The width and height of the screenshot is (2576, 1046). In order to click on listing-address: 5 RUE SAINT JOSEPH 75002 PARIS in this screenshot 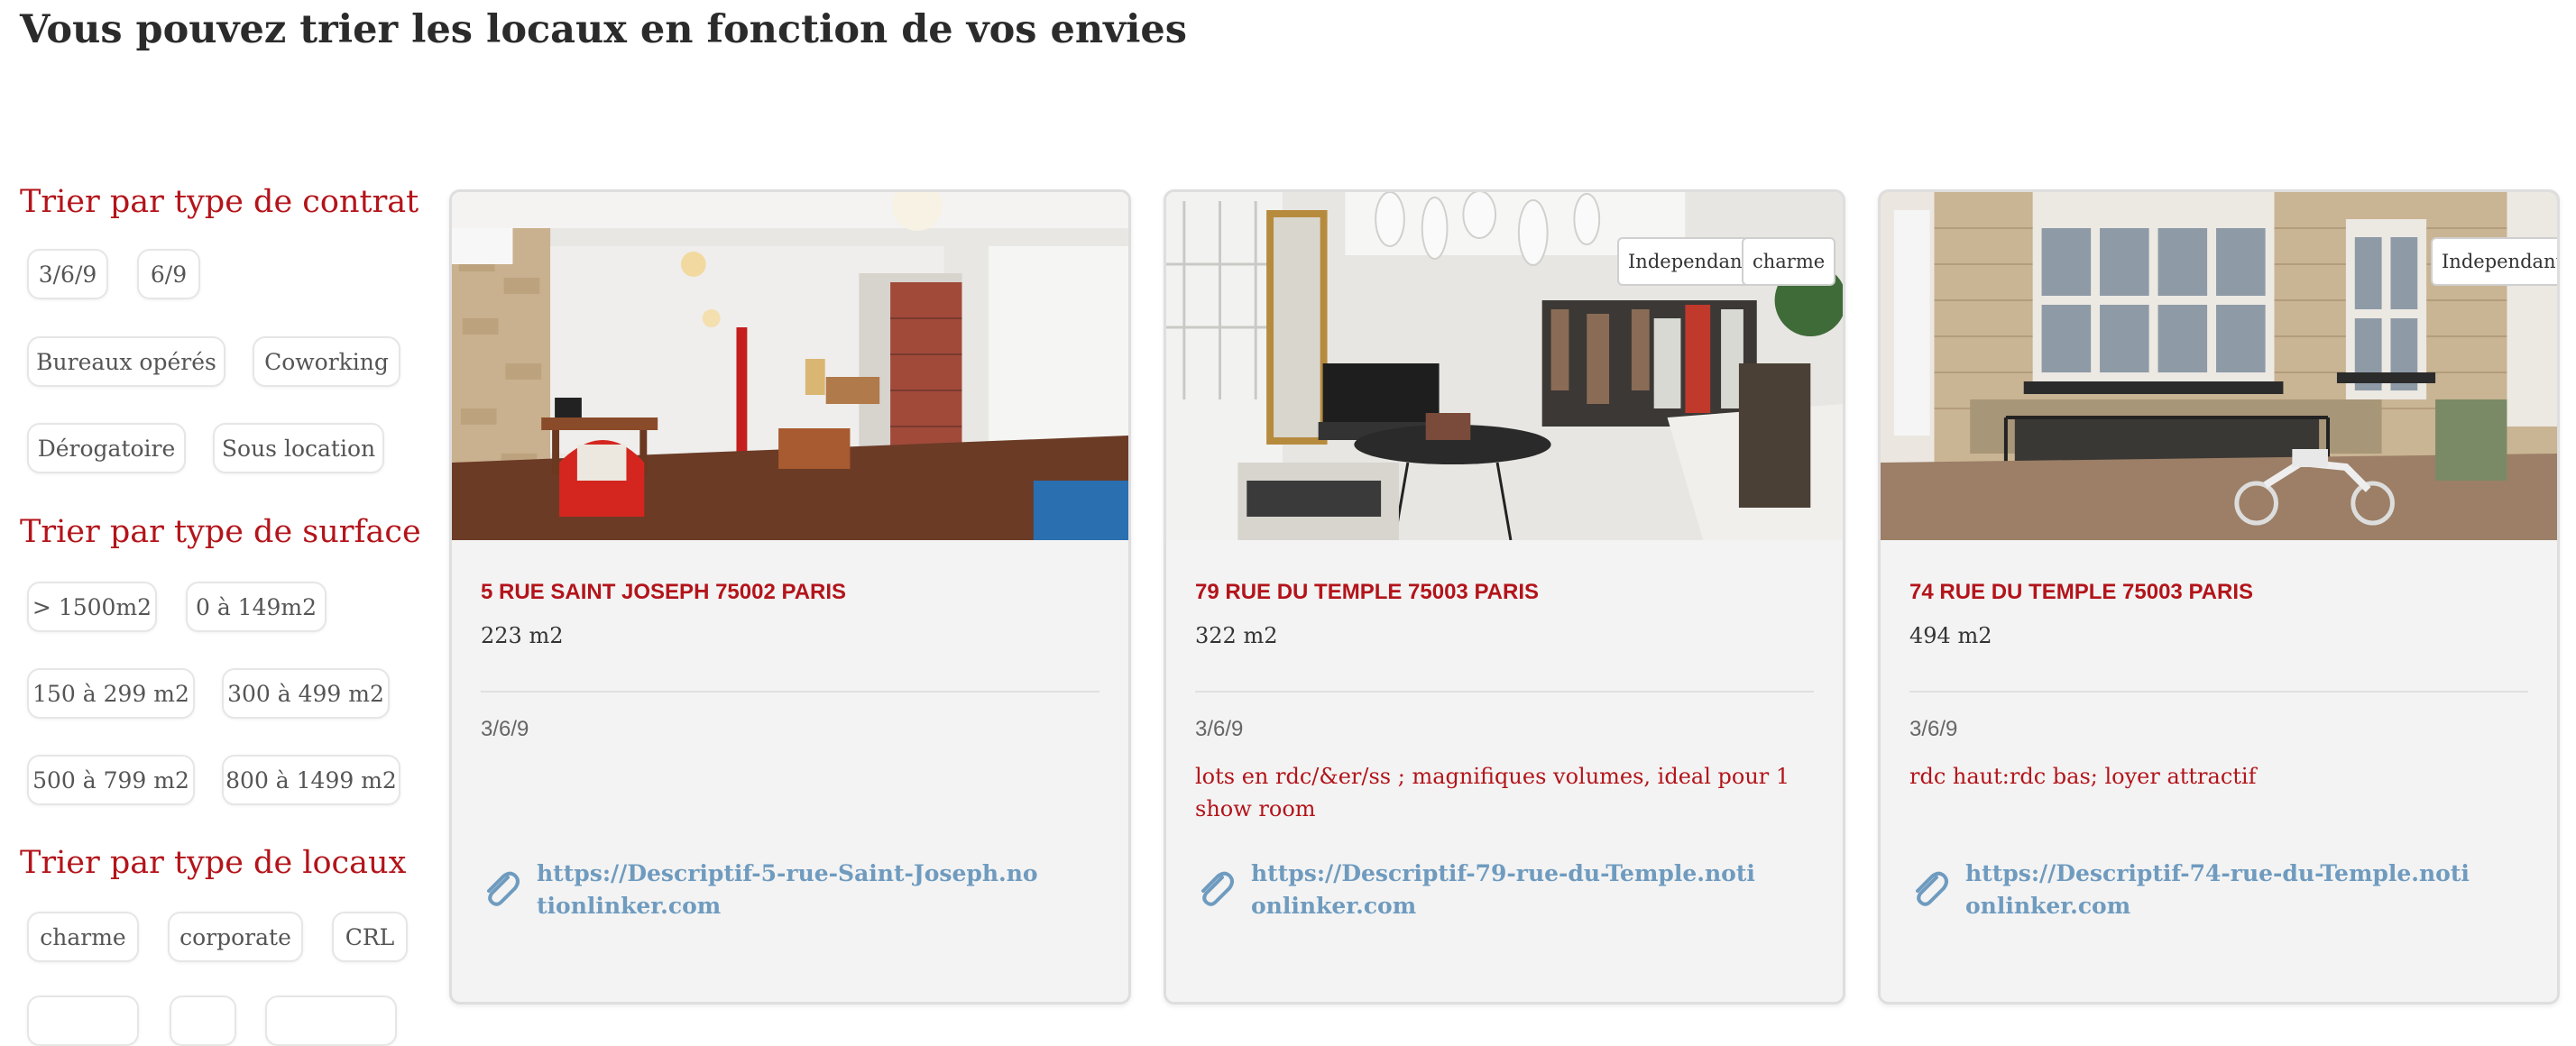, I will do `click(664, 592)`.